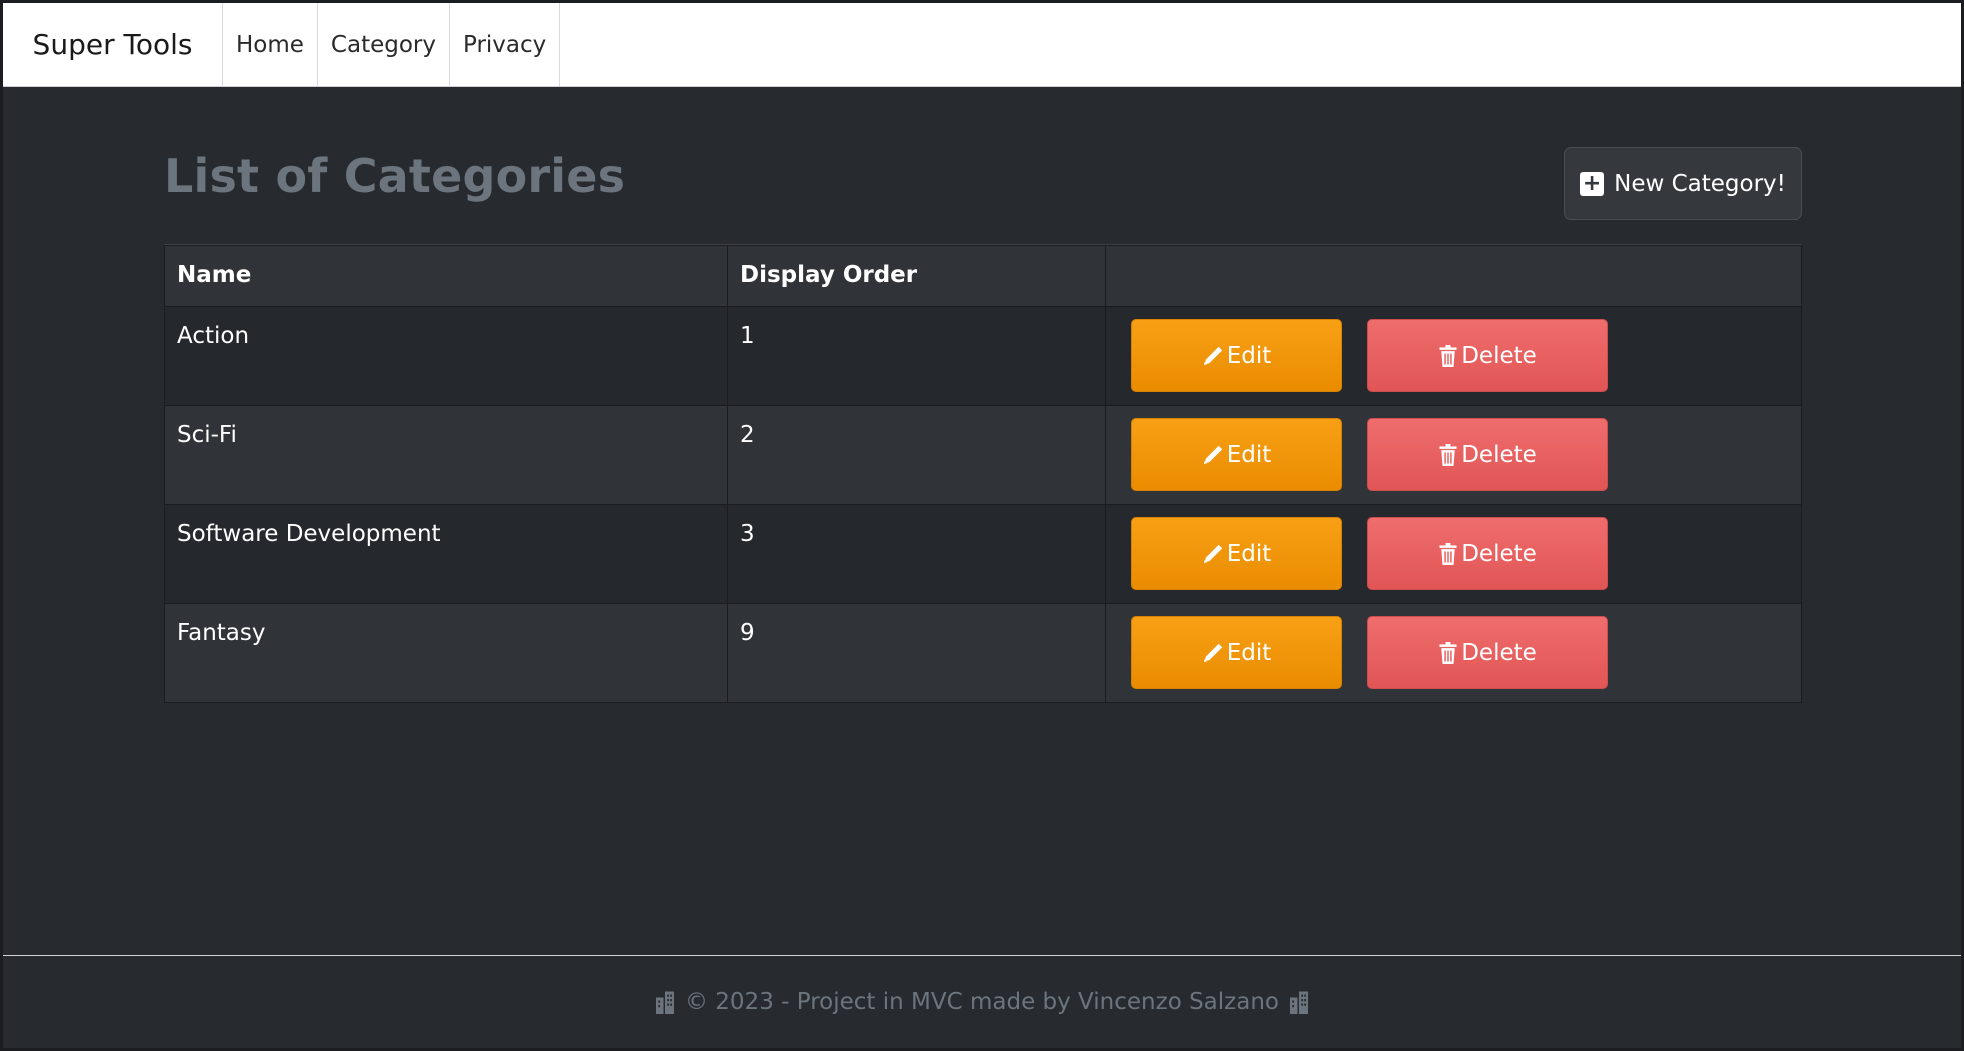  What do you see at coordinates (916, 653) in the screenshot?
I see `cell-order: 9` at bounding box center [916, 653].